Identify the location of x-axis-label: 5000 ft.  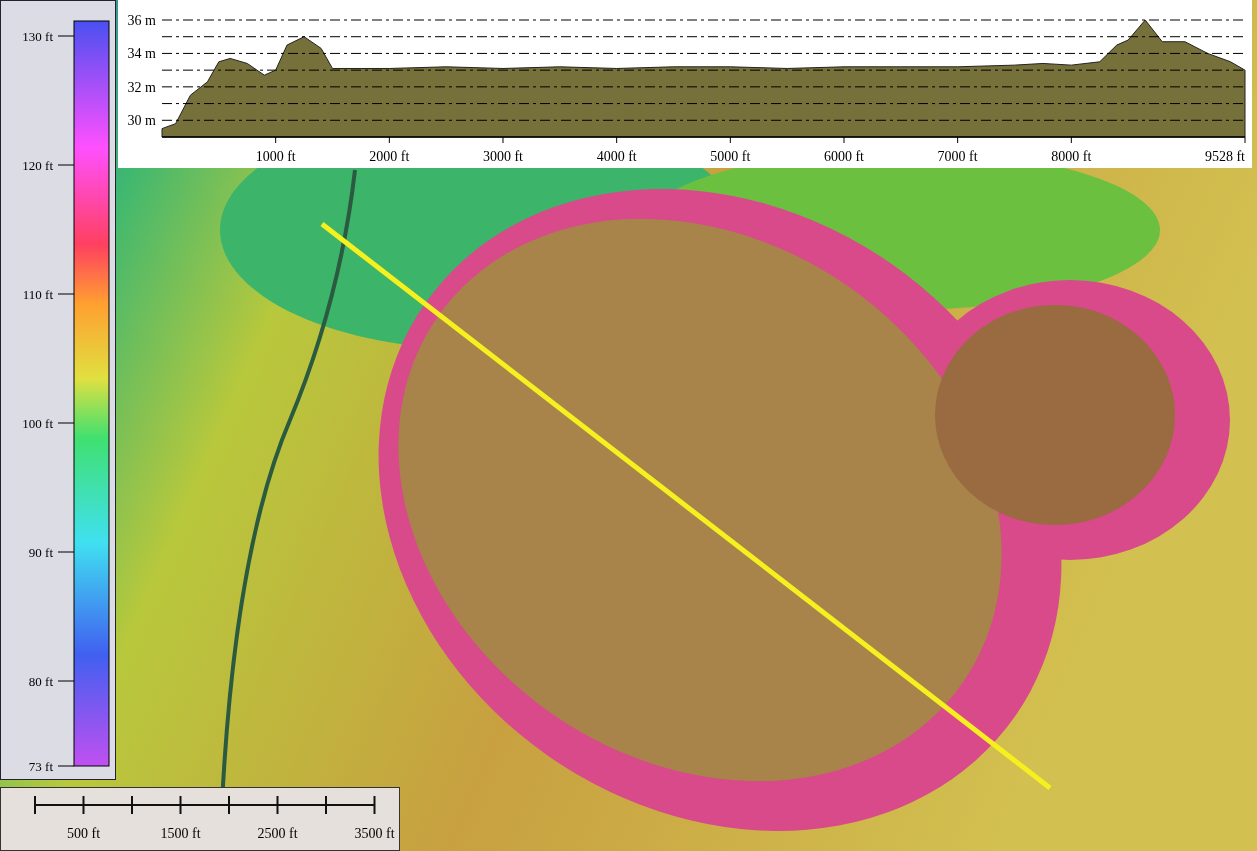
(730, 156).